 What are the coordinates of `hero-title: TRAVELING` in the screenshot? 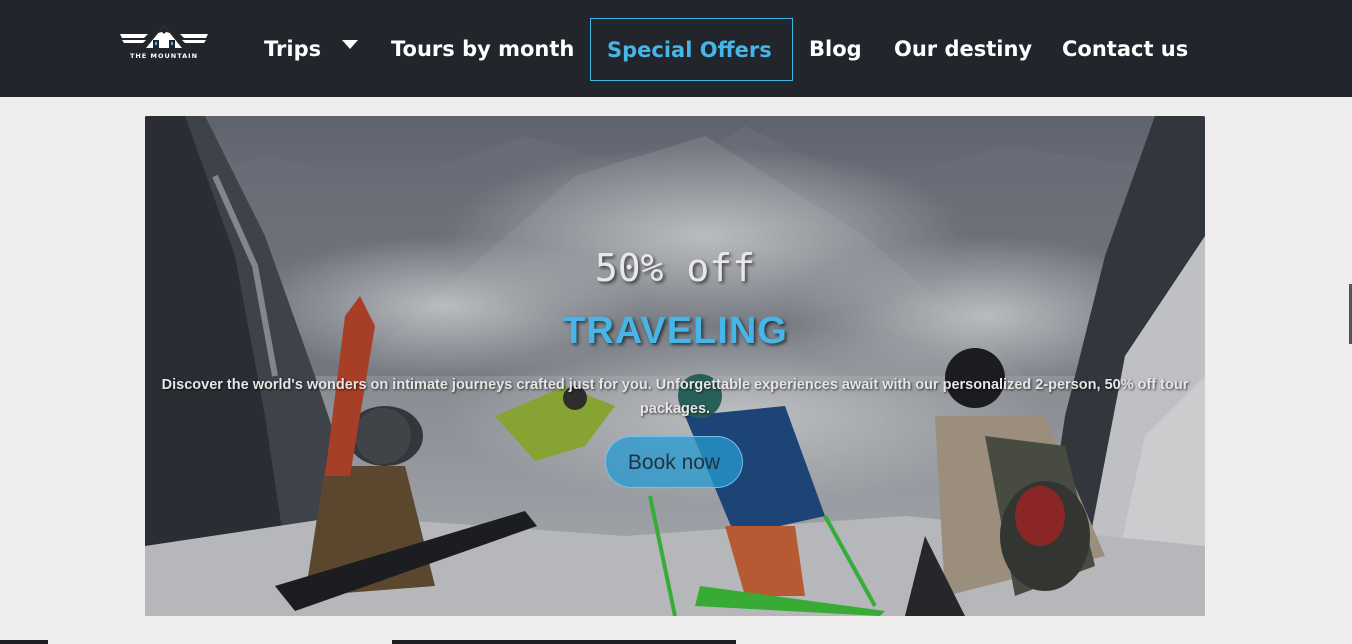 It's located at (675, 331).